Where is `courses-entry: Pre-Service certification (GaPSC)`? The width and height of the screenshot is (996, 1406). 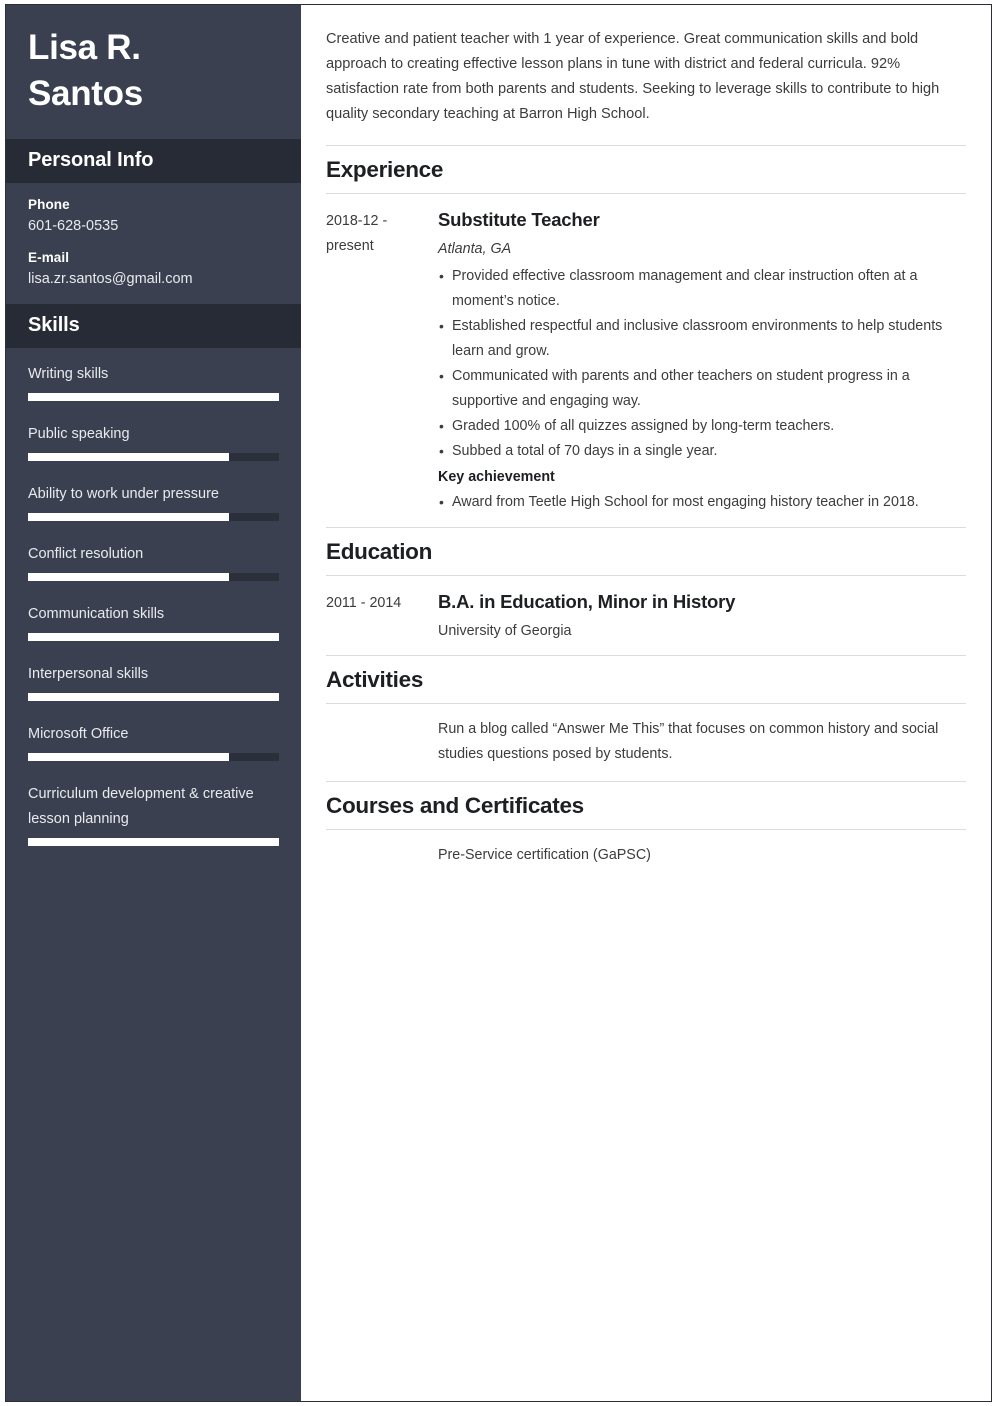 courses-entry: Pre-Service certification (GaPSC) is located at coordinates (646, 856).